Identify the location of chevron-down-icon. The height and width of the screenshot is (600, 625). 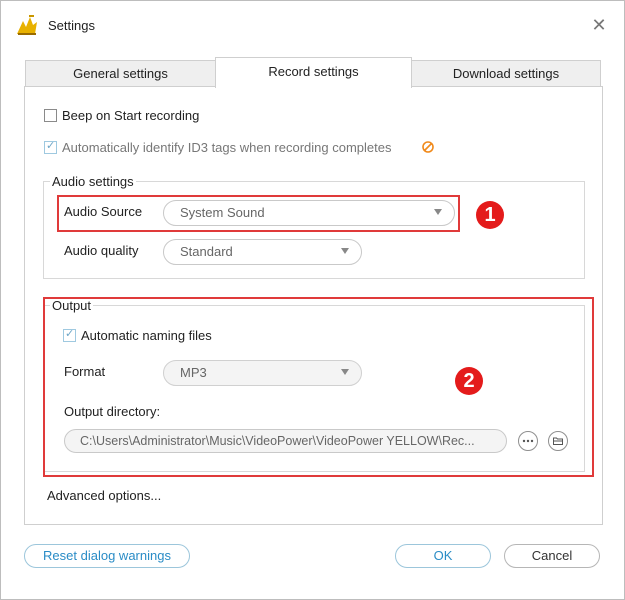
(345, 251).